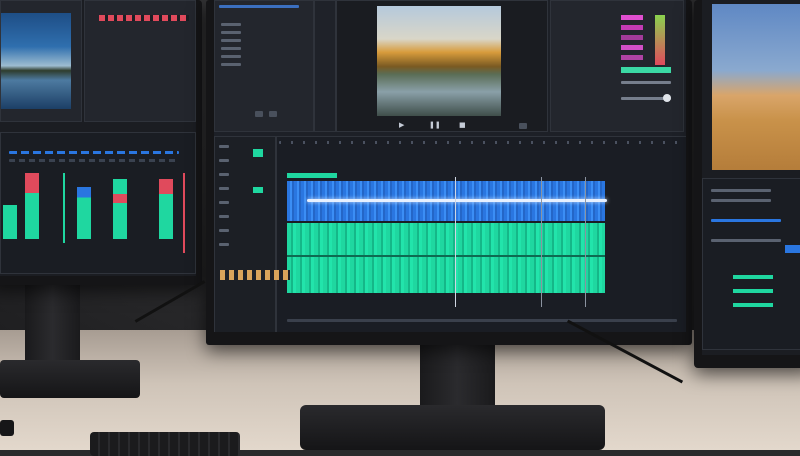 The height and width of the screenshot is (456, 800). I want to click on project-panel, so click(264, 66).